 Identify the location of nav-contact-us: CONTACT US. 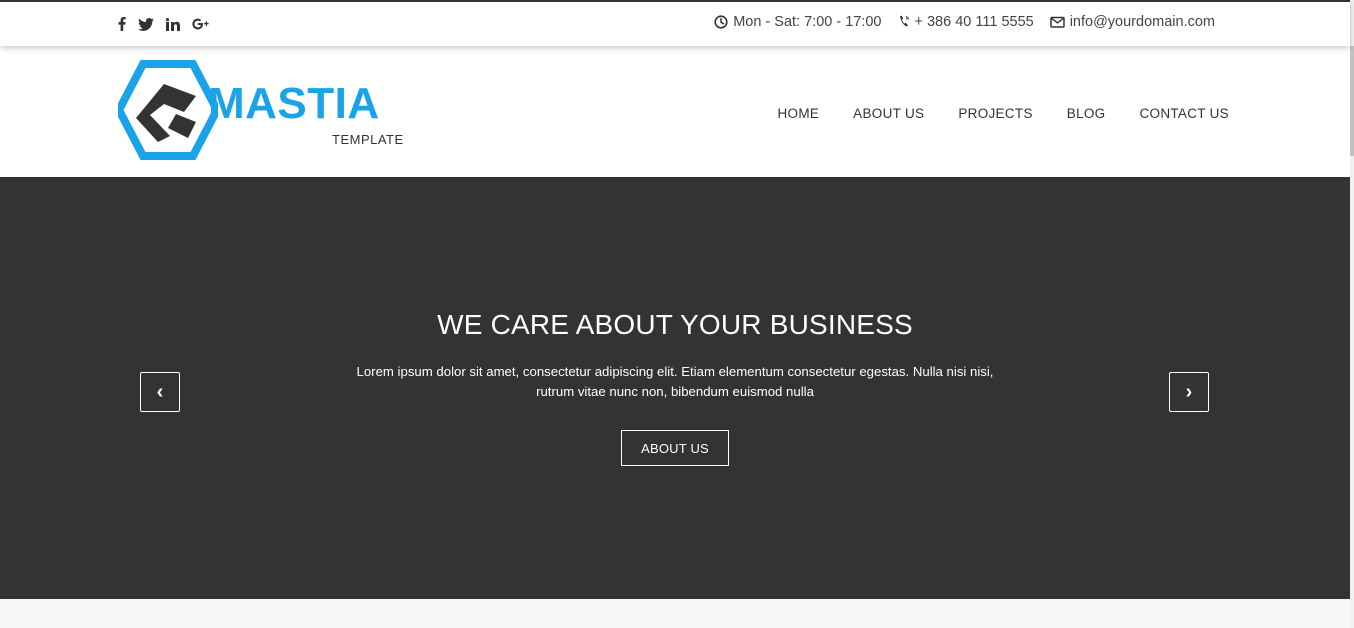
(1184, 113).